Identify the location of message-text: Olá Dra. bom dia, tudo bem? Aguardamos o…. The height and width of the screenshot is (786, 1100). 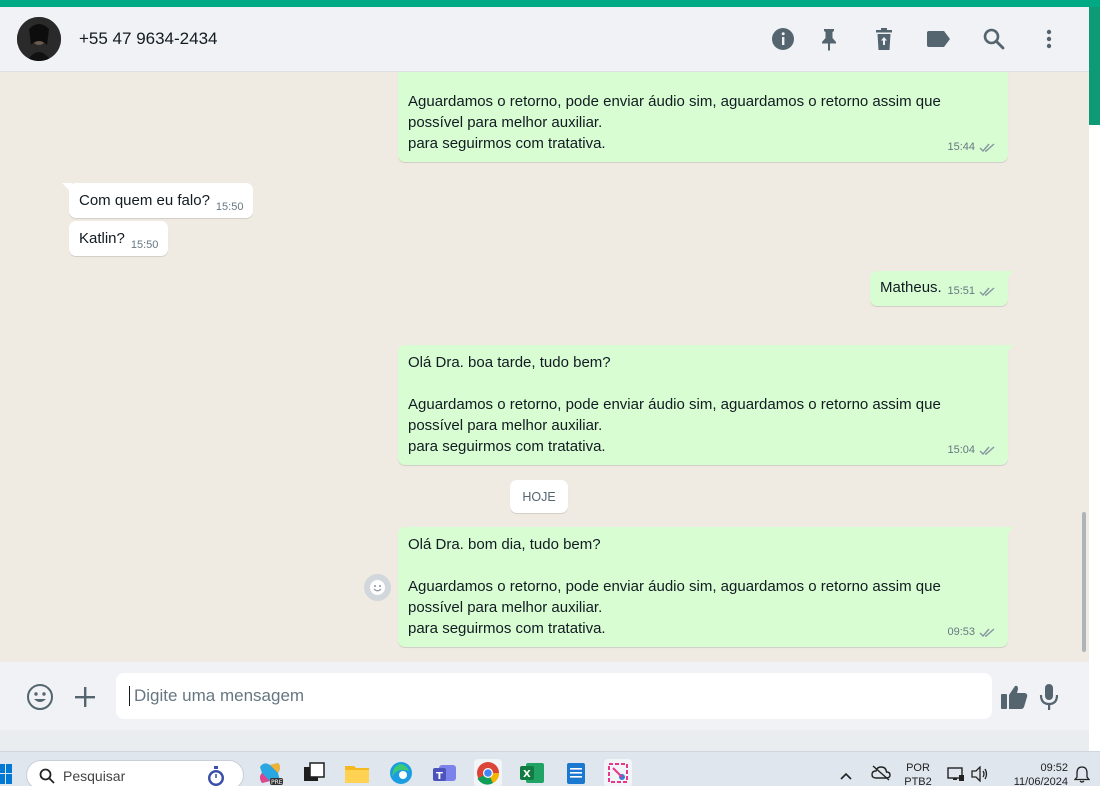
(674, 586).